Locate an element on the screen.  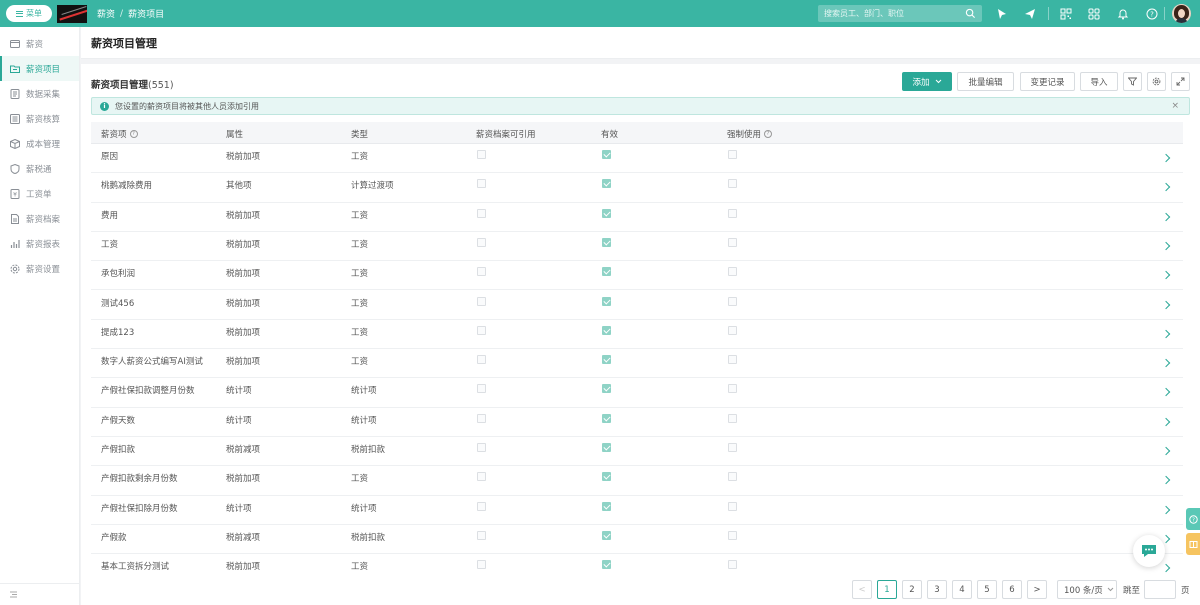
sidebar-item-payslip: ¥ 工资单 is located at coordinates (39, 193).